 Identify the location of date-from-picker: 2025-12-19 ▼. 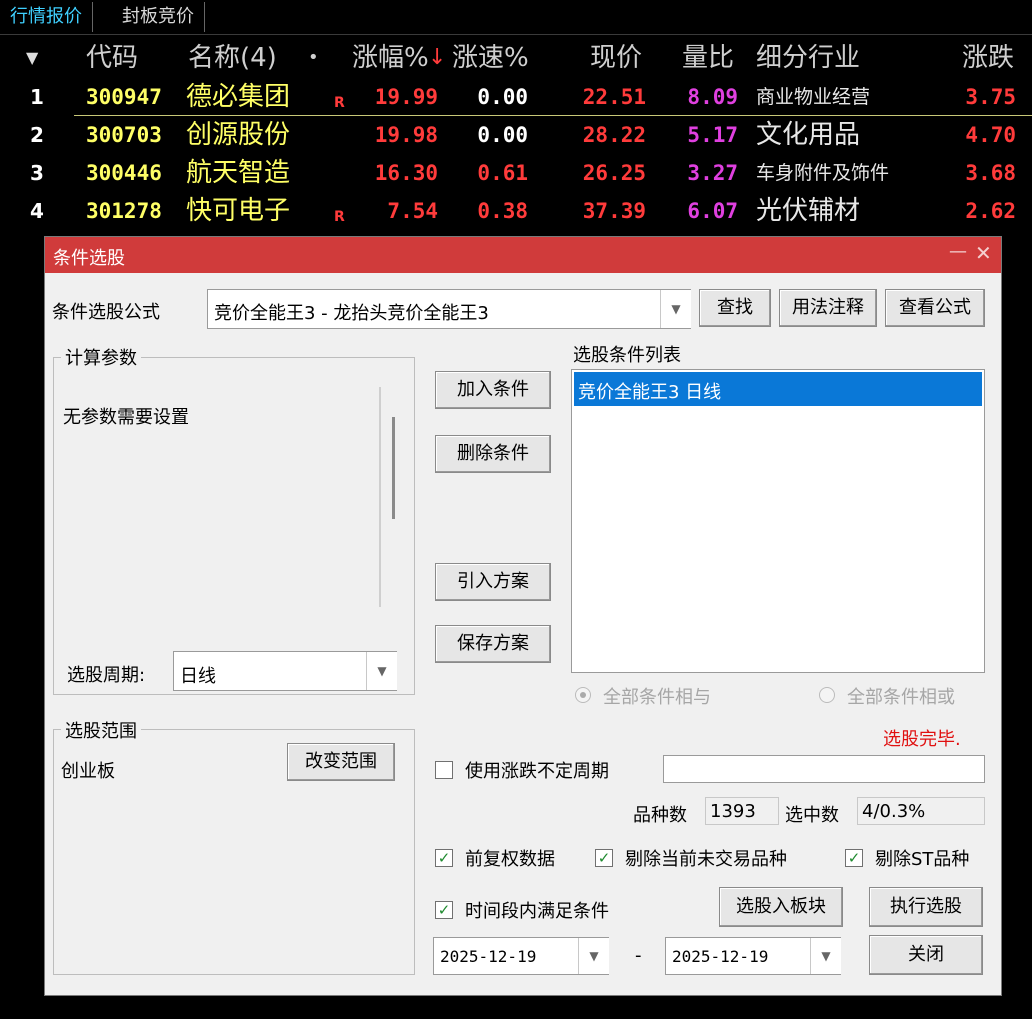
(521, 956).